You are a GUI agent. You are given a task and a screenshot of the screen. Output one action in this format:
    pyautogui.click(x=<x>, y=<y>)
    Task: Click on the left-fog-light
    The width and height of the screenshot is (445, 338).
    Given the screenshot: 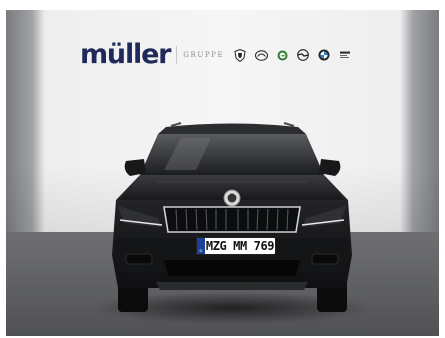 What is the action you would take?
    pyautogui.click(x=139, y=259)
    